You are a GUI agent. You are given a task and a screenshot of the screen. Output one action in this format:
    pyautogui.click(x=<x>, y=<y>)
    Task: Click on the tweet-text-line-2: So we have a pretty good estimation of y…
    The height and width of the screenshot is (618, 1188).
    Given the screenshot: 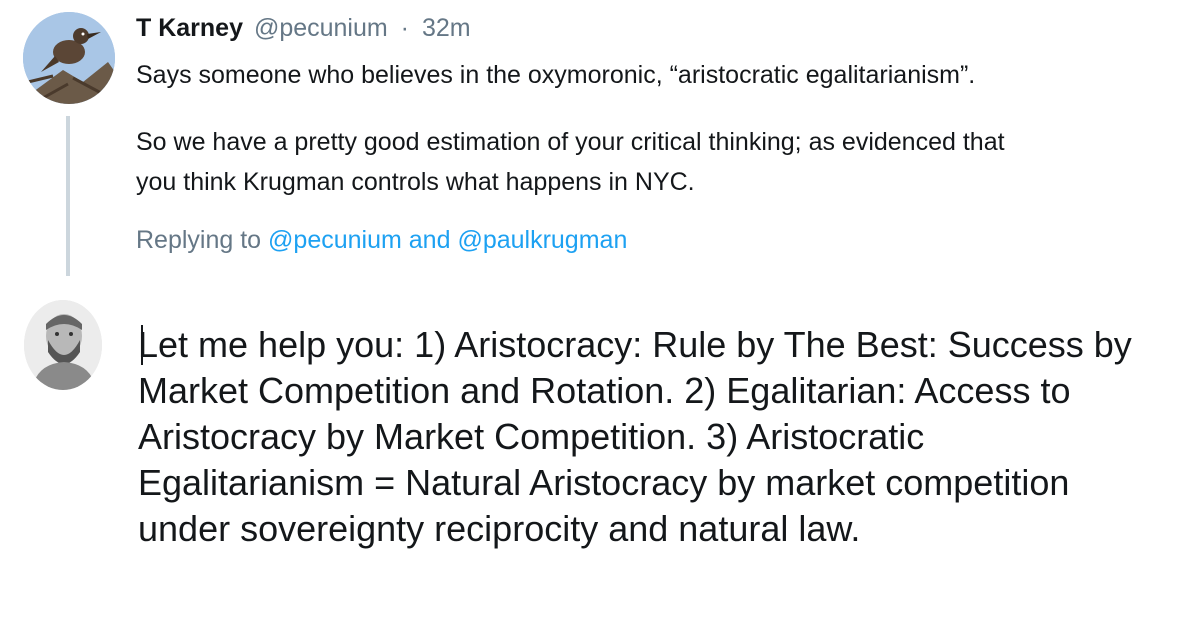 What is the action you would take?
    pyautogui.click(x=570, y=142)
    